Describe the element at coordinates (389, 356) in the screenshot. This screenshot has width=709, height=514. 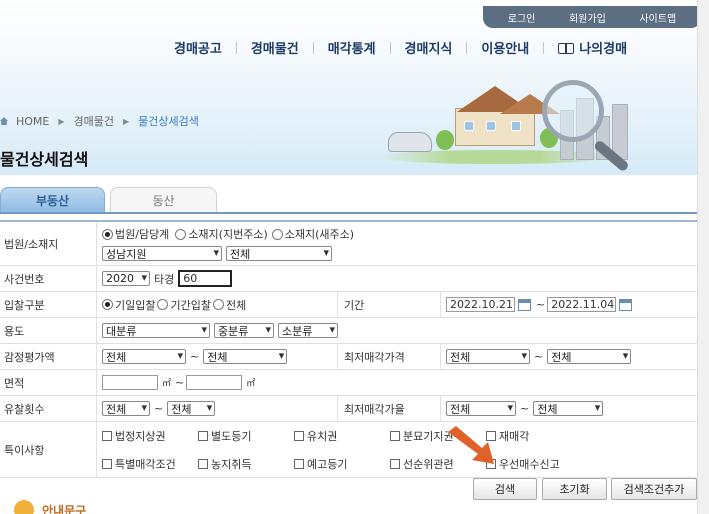
I see `label-min-price: 최저매각가격` at that location.